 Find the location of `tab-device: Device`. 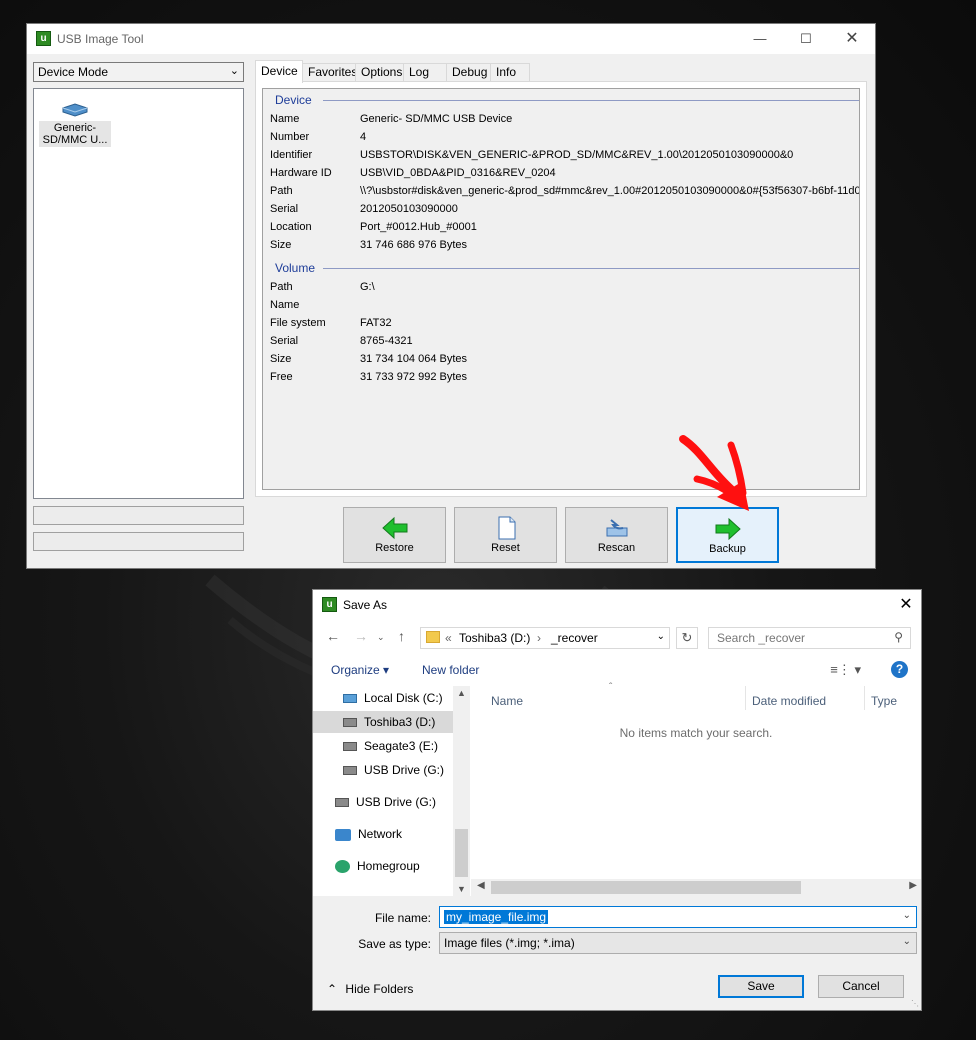

tab-device: Device is located at coordinates (279, 71).